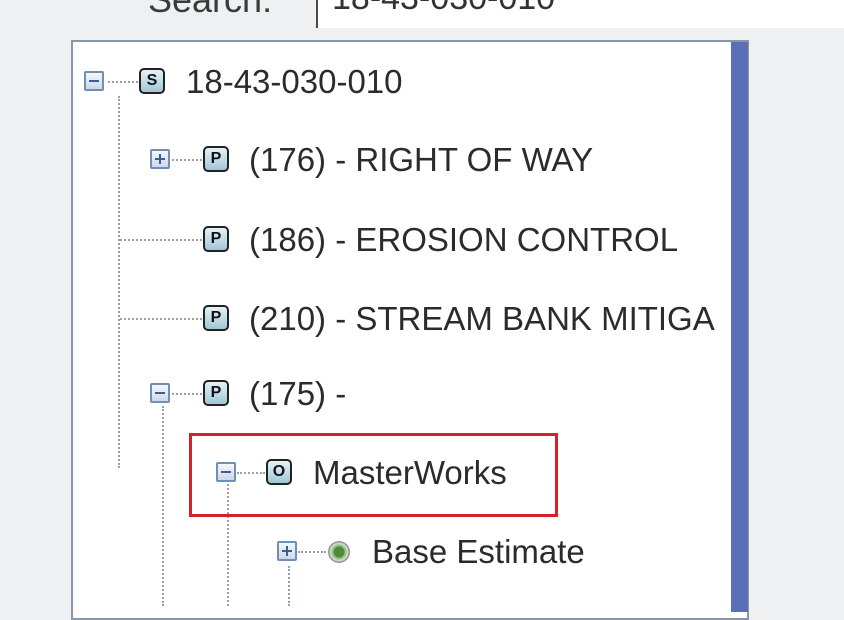  I want to click on tree-node-label: (186) - EROSION CONTROL, so click(463, 240).